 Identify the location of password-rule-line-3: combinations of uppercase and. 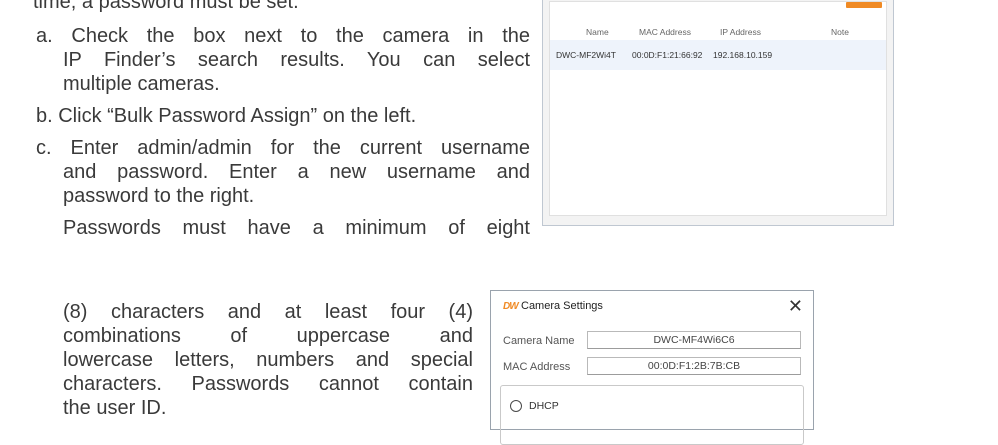
(268, 336).